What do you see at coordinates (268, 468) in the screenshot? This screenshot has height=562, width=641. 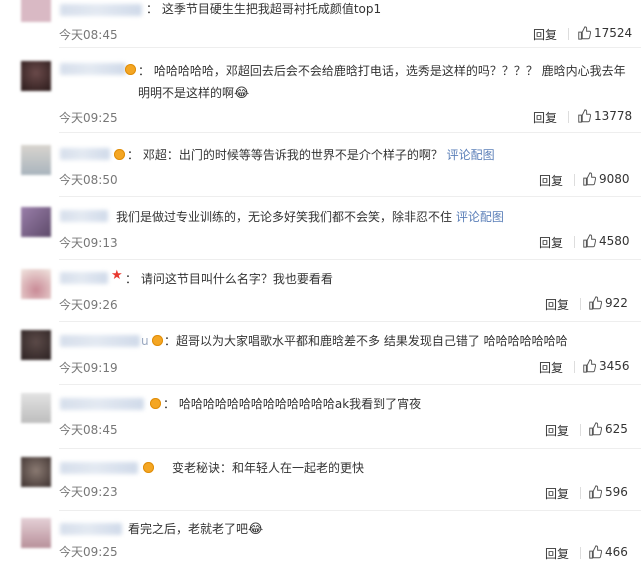 I see `comment-body: 变老秘诀：和年轻人在一起老的更快` at bounding box center [268, 468].